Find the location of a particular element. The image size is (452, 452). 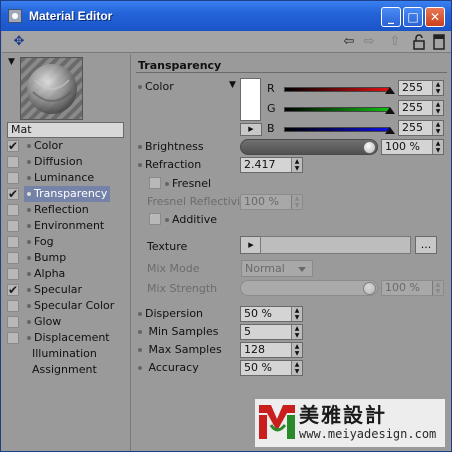

channel-specular-checkbox: ✔ is located at coordinates (13, 290).